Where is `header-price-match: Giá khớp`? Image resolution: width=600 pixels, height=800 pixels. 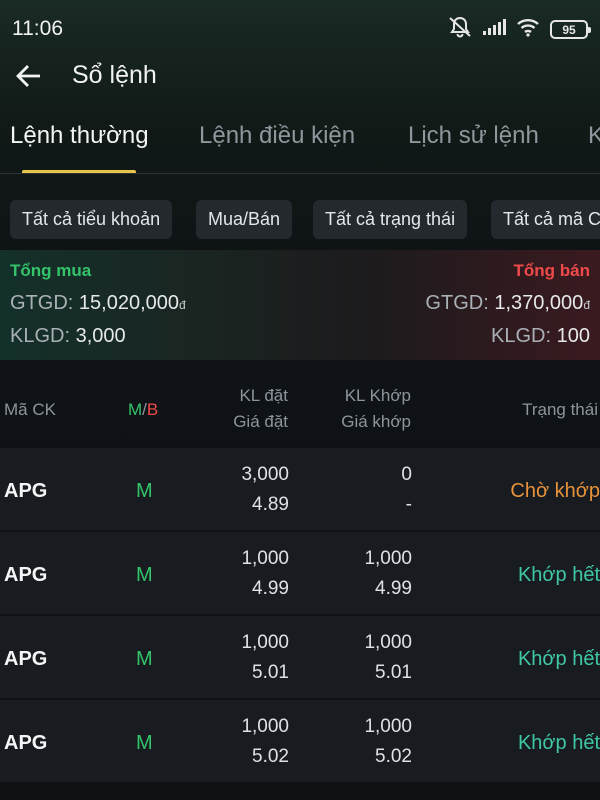 header-price-match: Giá khớp is located at coordinates (376, 421).